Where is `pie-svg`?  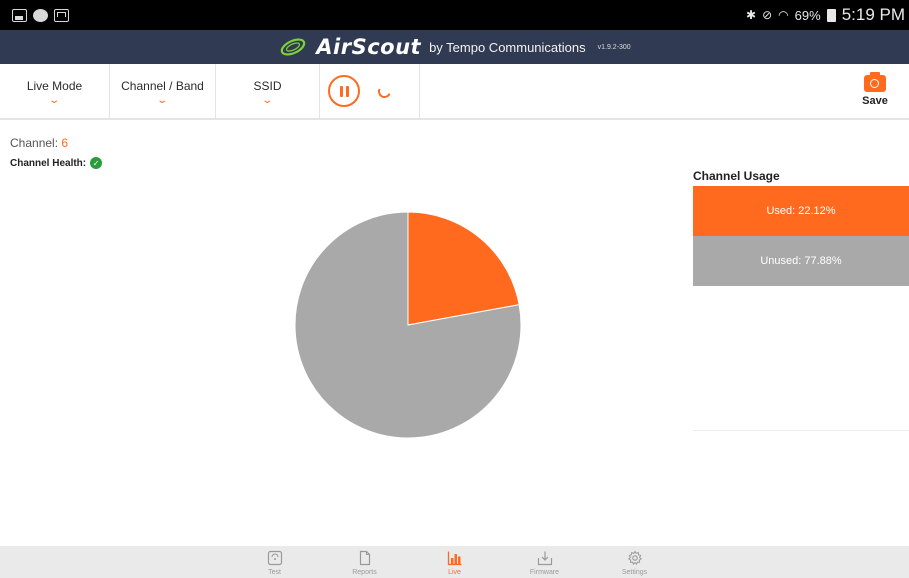
pie-svg is located at coordinates (408, 325).